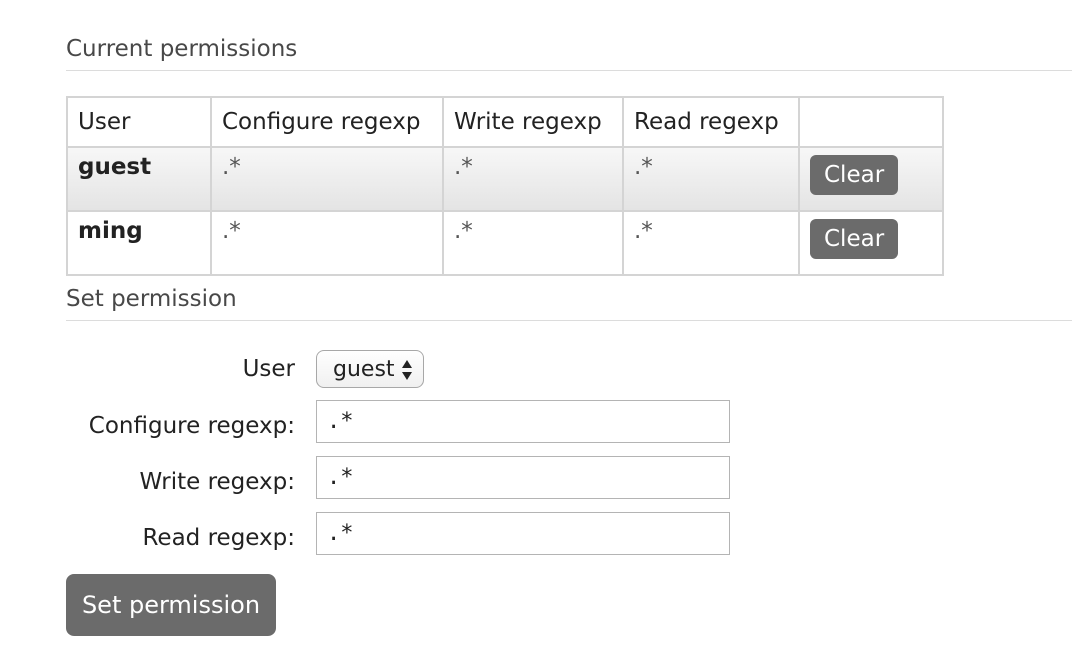 The height and width of the screenshot is (670, 1072). I want to click on user-cell: guest, so click(139, 179).